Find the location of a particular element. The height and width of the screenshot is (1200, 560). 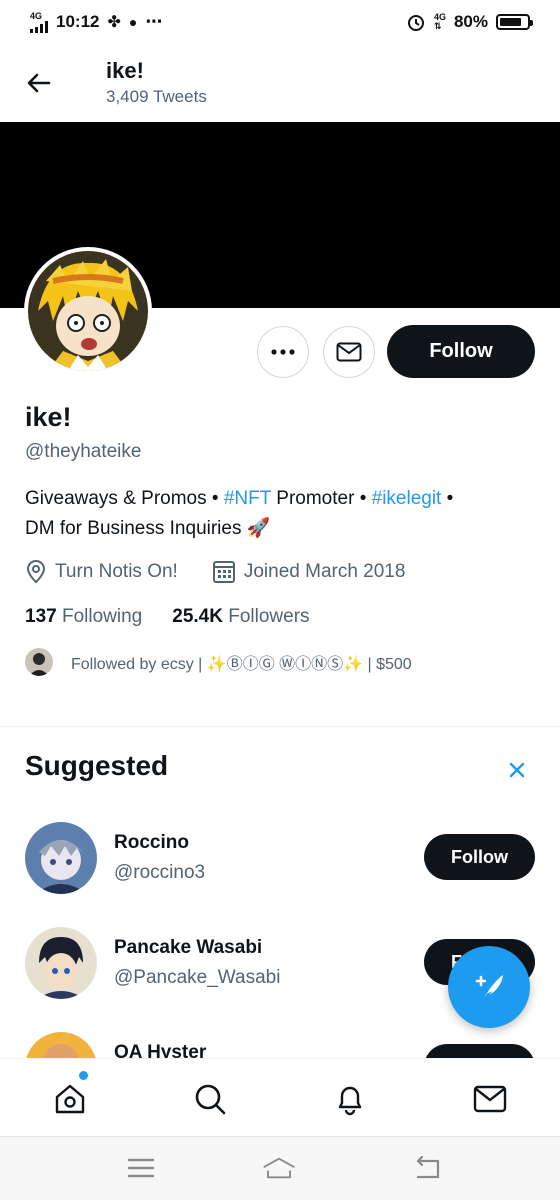

bio-text: Promoter • is located at coordinates (321, 498).